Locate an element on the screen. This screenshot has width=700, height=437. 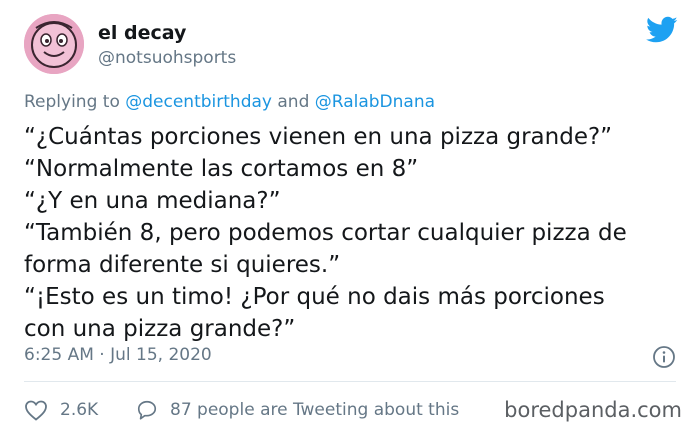
tweet-timestamp: 6:25 AM · Jul 15, 2020 is located at coordinates (118, 355).